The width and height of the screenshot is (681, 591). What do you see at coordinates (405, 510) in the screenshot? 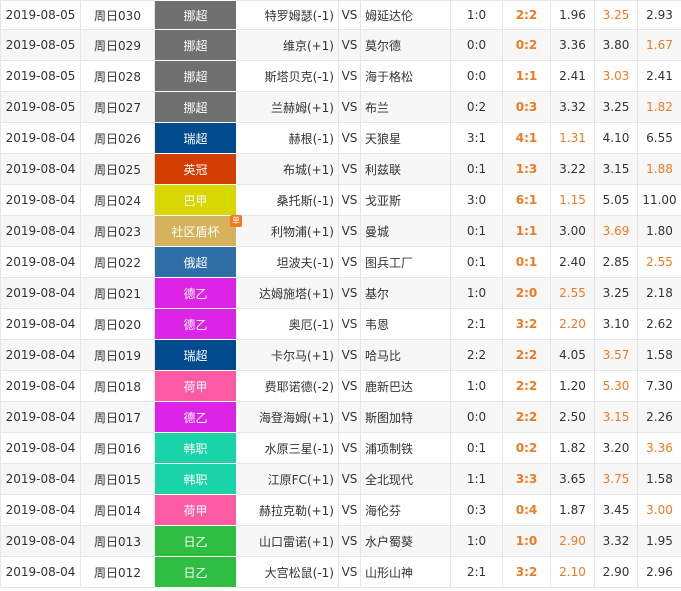
I see `away-team: 海伦芬` at bounding box center [405, 510].